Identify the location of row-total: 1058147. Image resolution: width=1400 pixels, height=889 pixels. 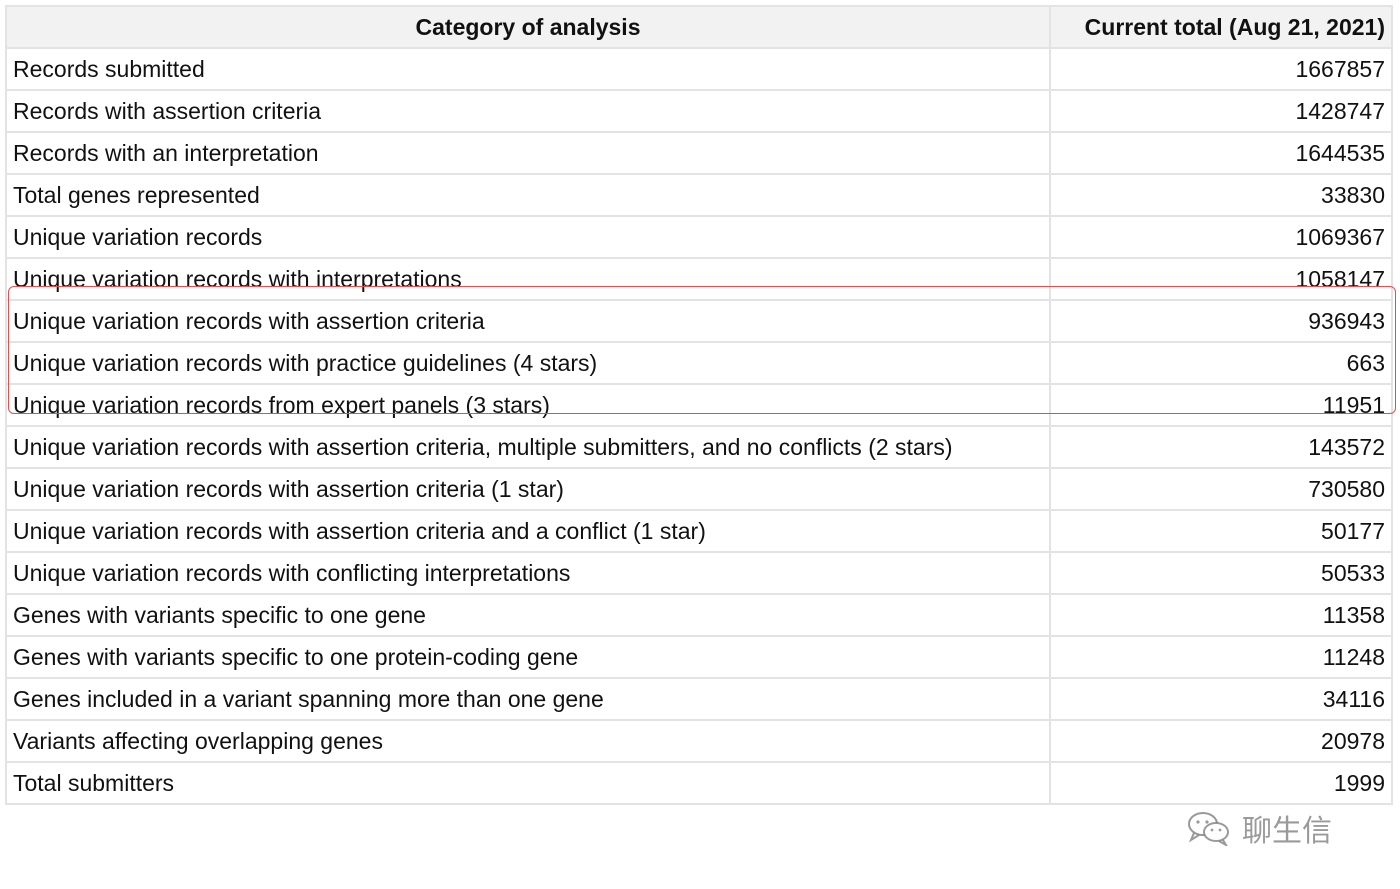
(1221, 279).